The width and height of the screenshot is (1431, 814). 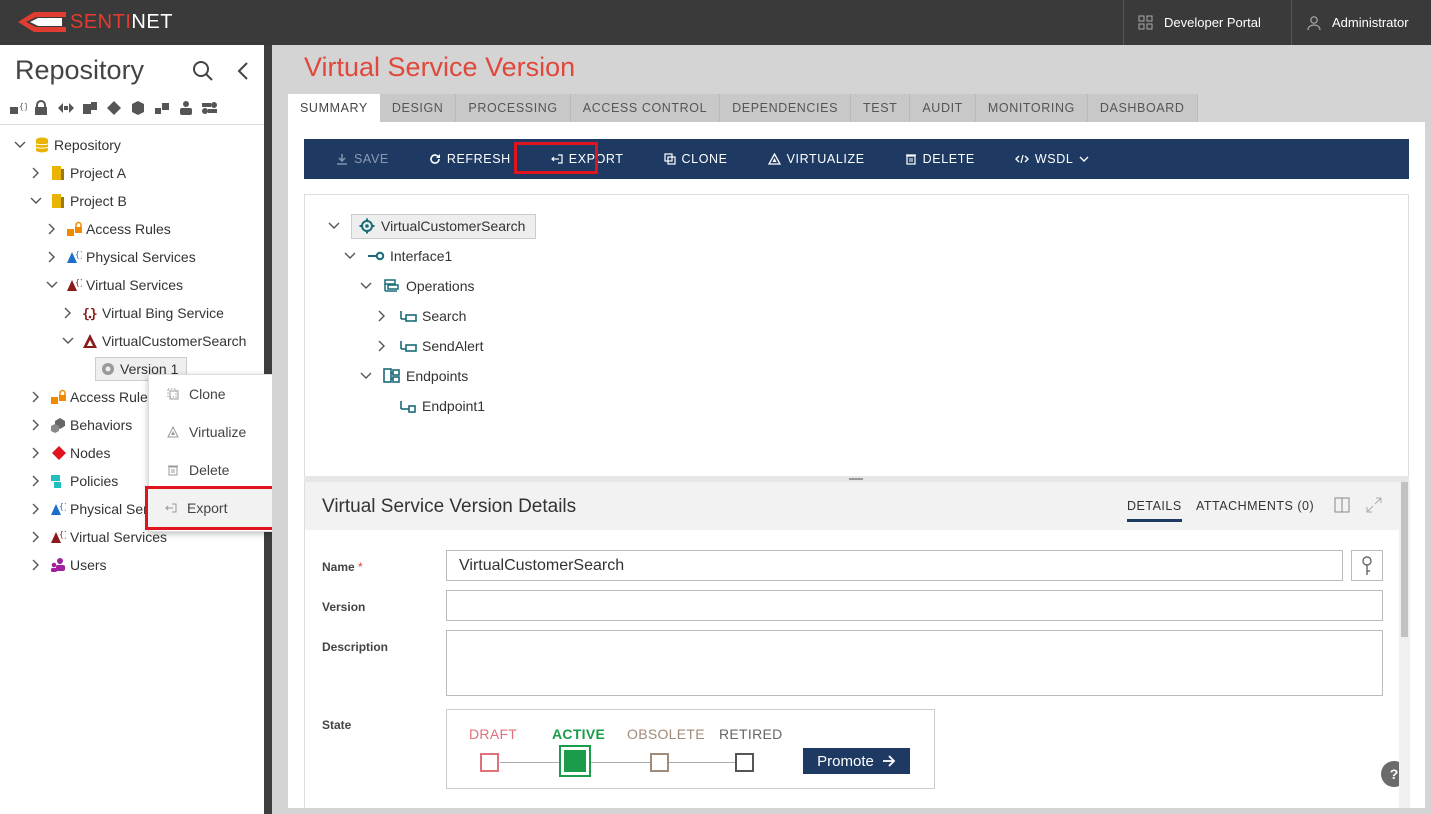 What do you see at coordinates (120, 257) in the screenshot?
I see `tree-item-physical-services: {} Physical Services` at bounding box center [120, 257].